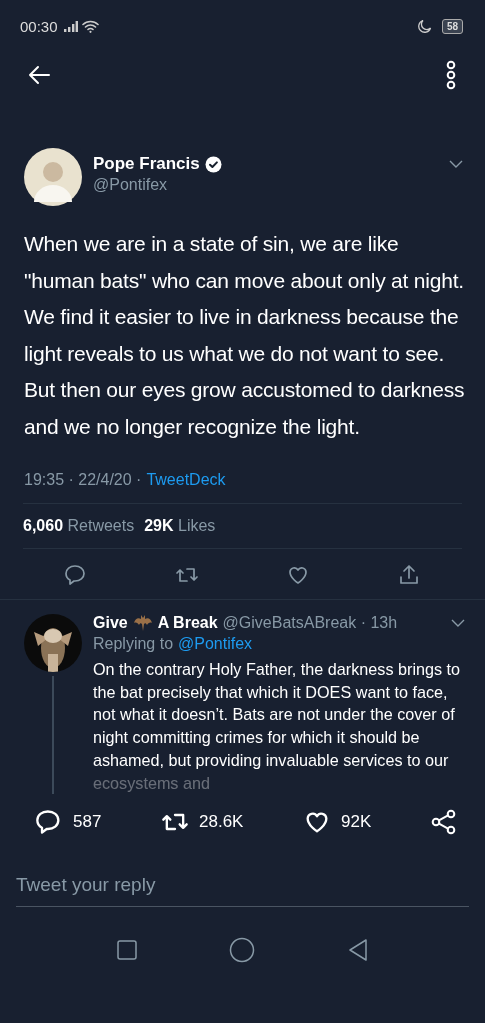 Image resolution: width=485 pixels, height=1023 pixels. Describe the element at coordinates (75, 575) in the screenshot. I see `reply-icon` at that location.